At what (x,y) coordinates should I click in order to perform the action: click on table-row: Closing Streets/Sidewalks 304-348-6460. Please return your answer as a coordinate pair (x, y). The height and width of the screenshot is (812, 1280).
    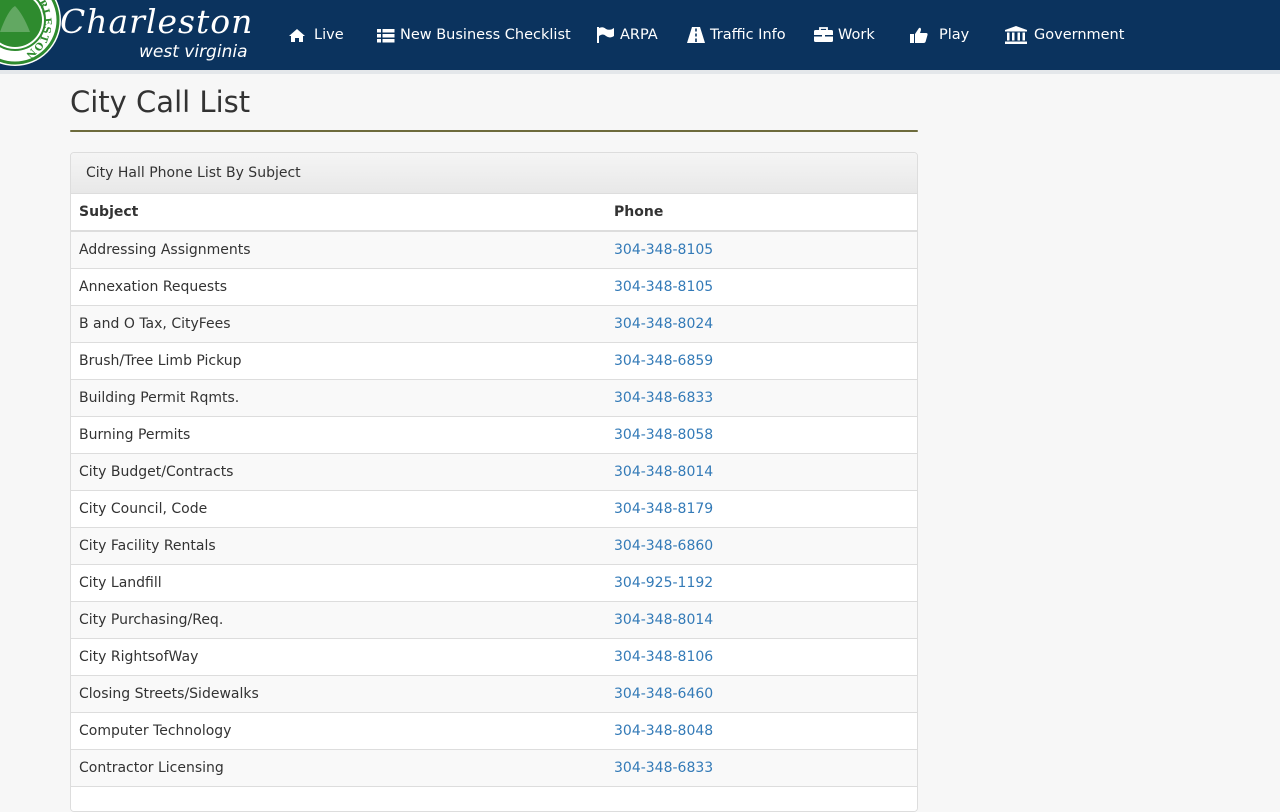
    Looking at the image, I should click on (494, 693).